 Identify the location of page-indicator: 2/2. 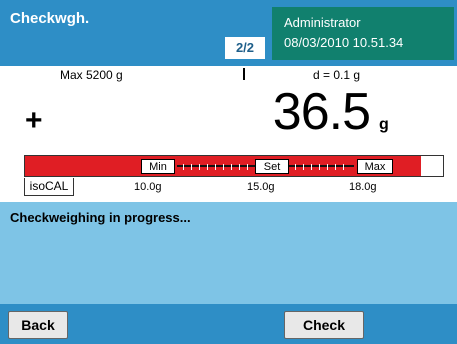
(245, 48).